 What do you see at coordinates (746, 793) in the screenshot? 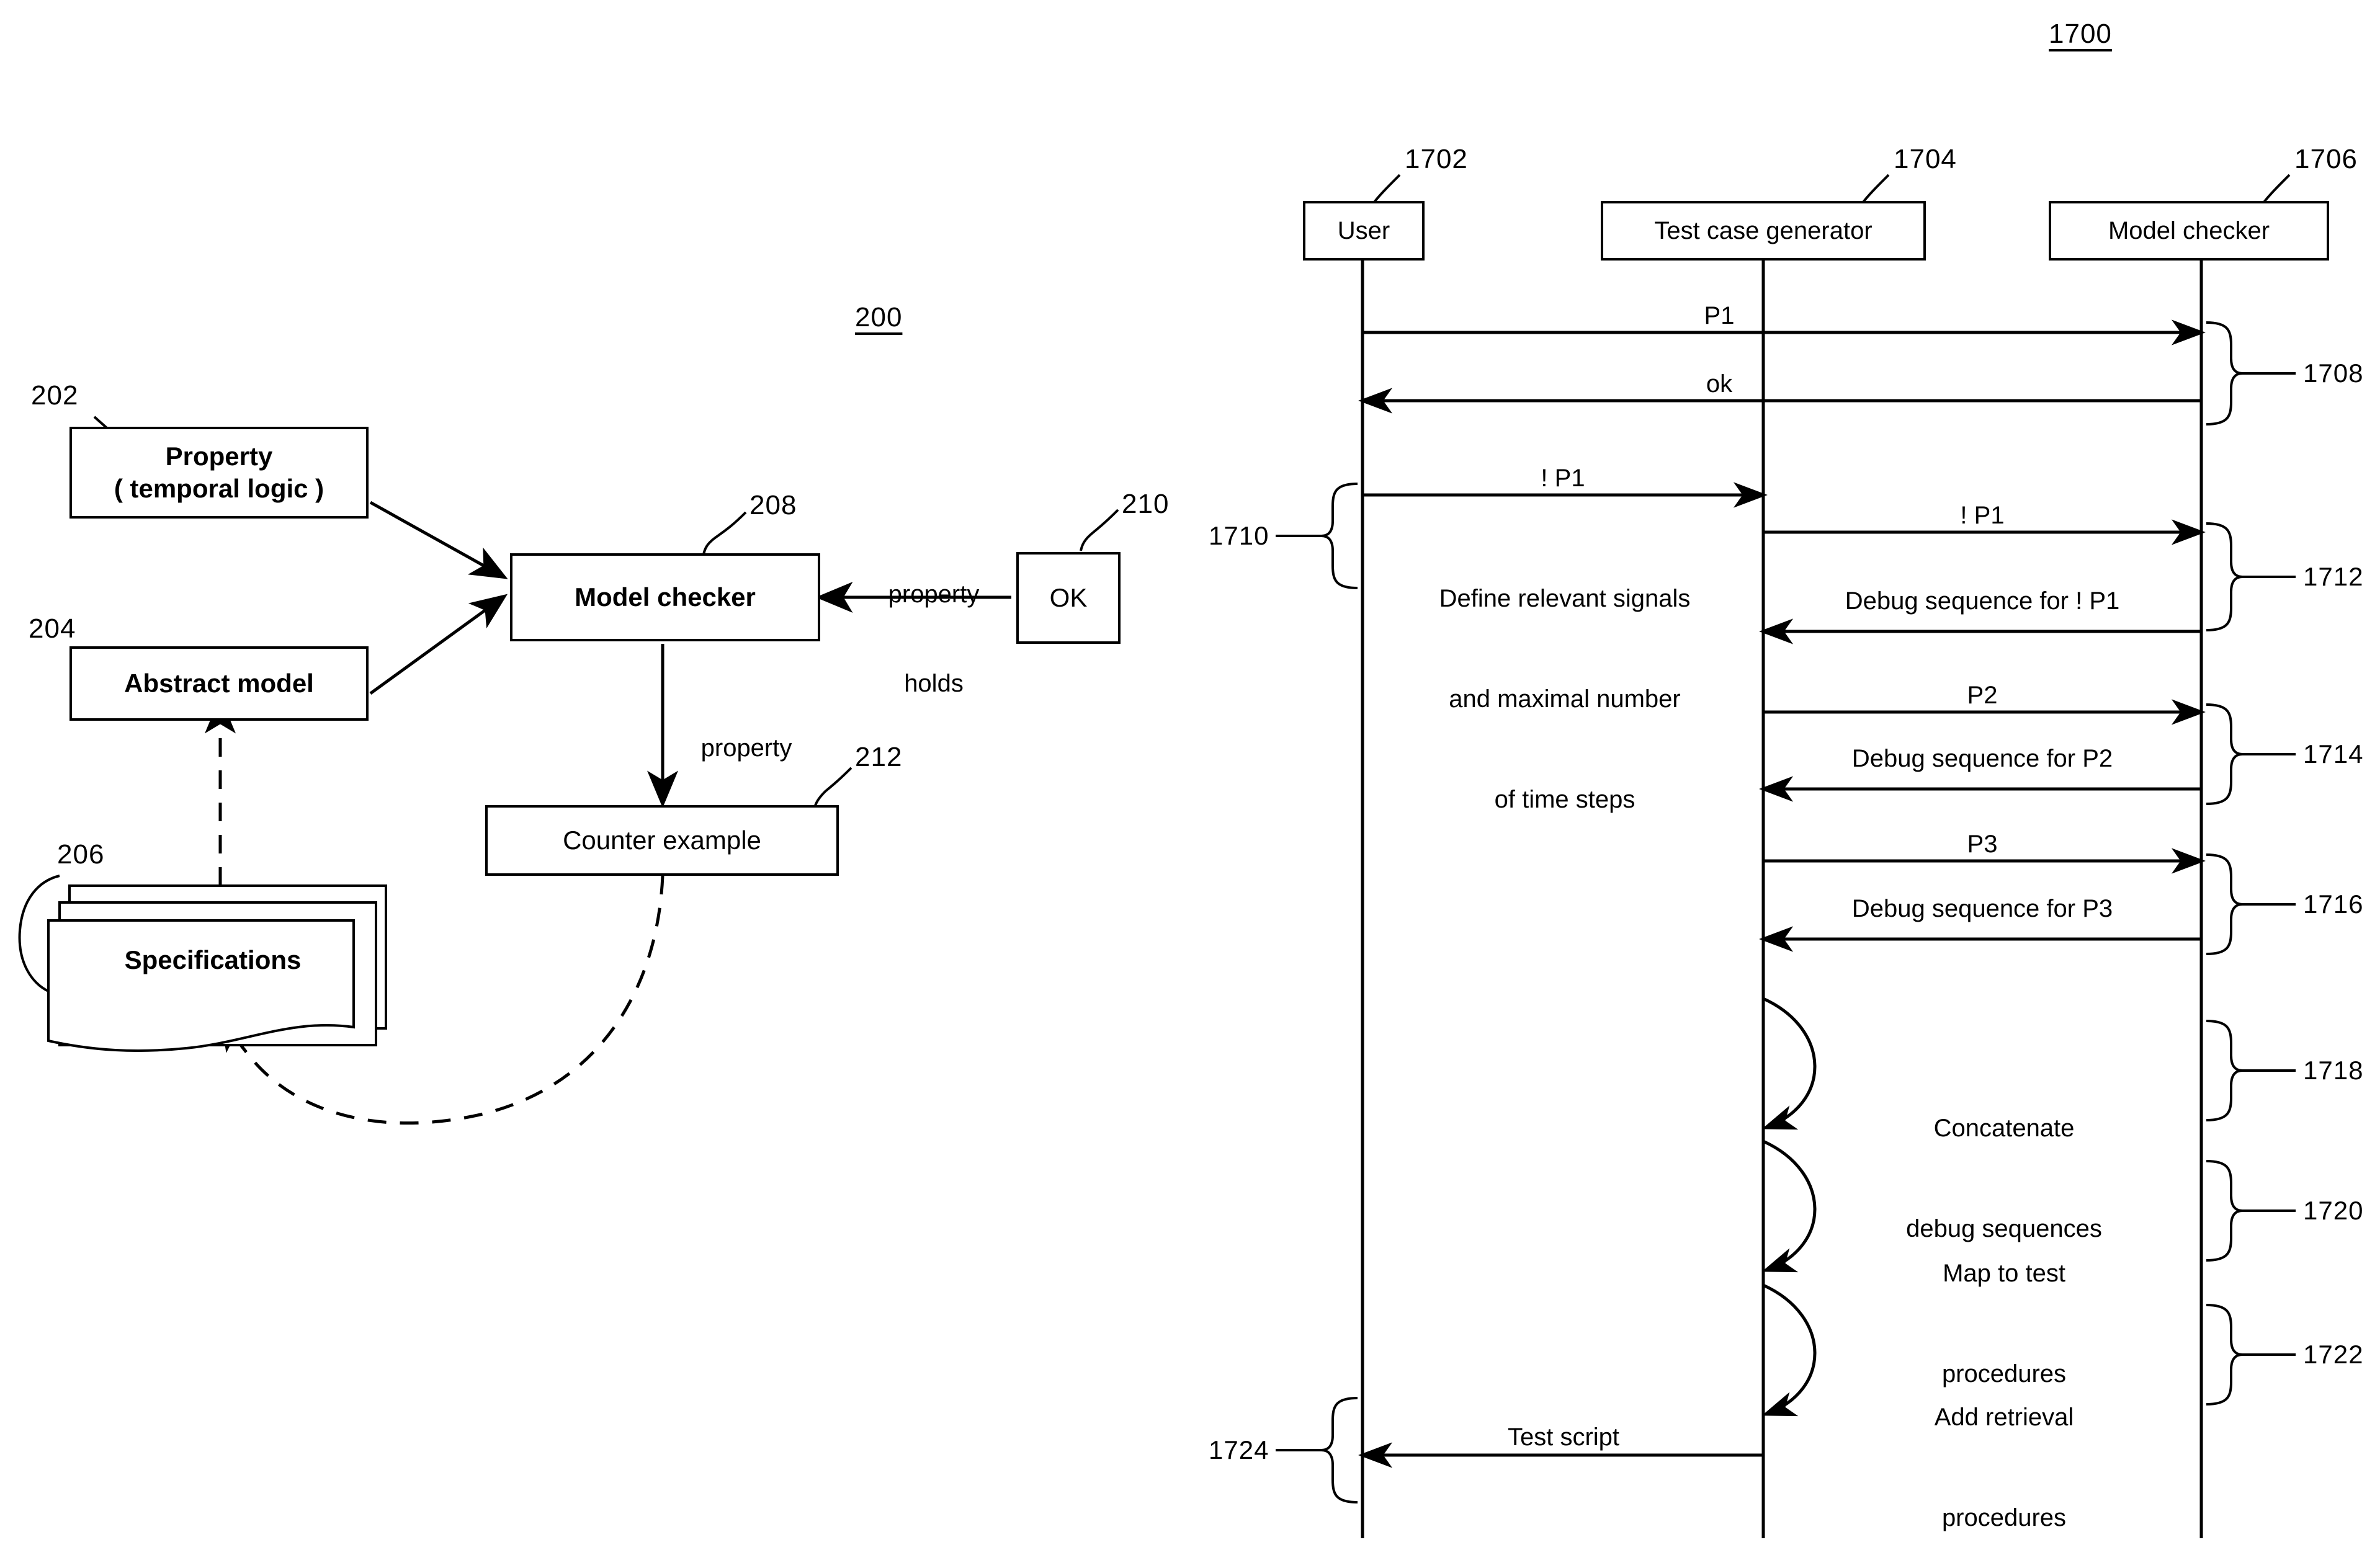
I see `edge-label-property-fails: property fails` at bounding box center [746, 793].